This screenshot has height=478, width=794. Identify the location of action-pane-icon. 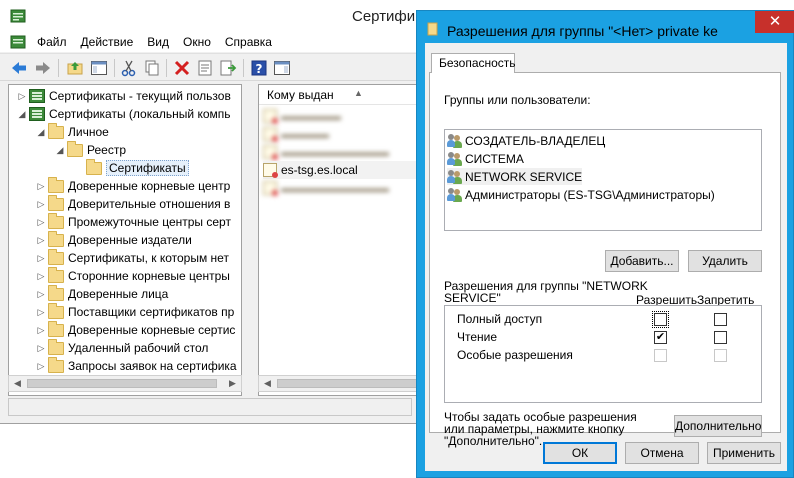
(282, 68).